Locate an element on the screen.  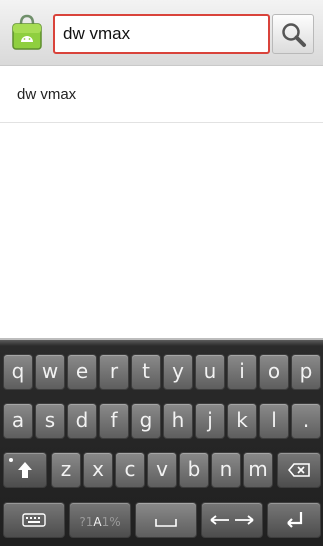
suggestion-label: dw vmax is located at coordinates (47, 94).